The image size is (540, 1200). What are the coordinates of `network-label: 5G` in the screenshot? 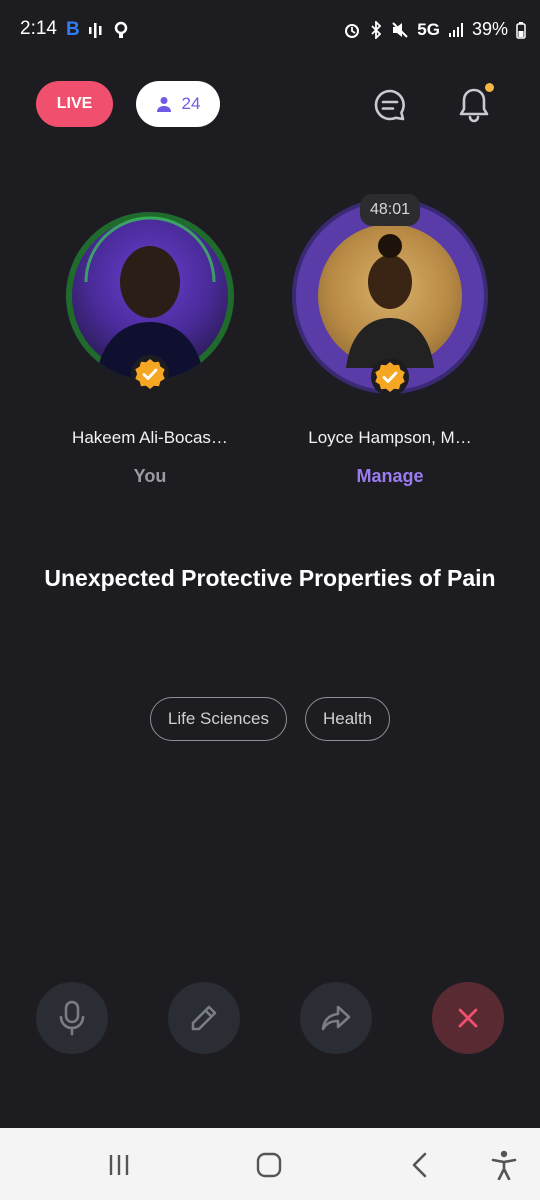 It's located at (428, 29).